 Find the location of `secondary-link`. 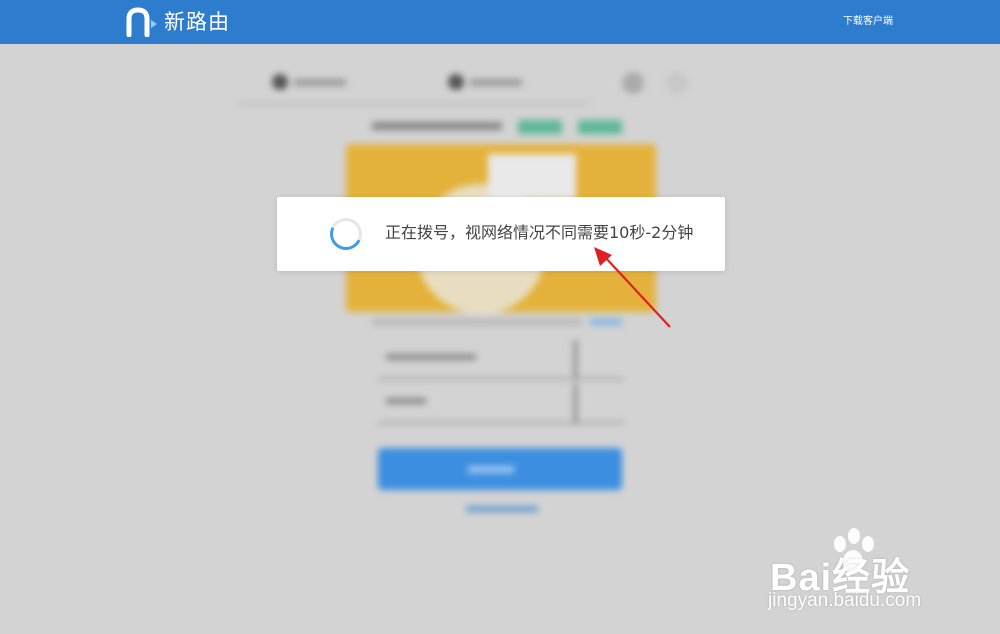

secondary-link is located at coordinates (502, 509).